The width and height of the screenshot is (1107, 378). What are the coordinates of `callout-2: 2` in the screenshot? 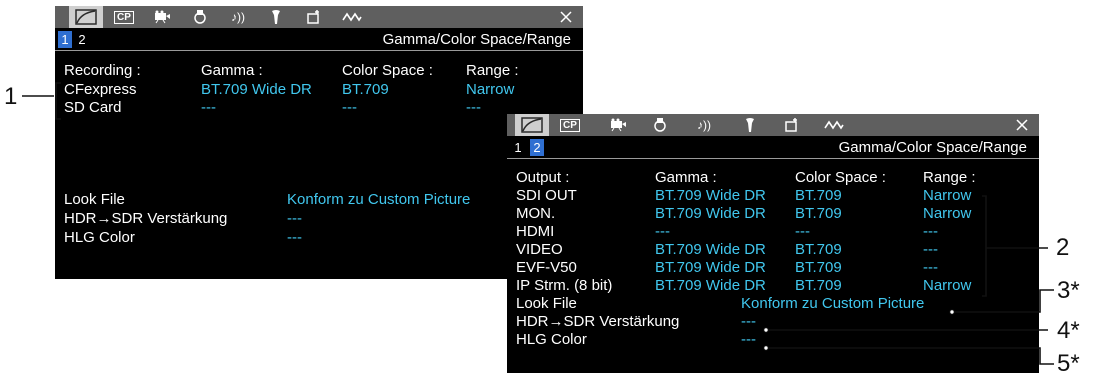 It's located at (1063, 247).